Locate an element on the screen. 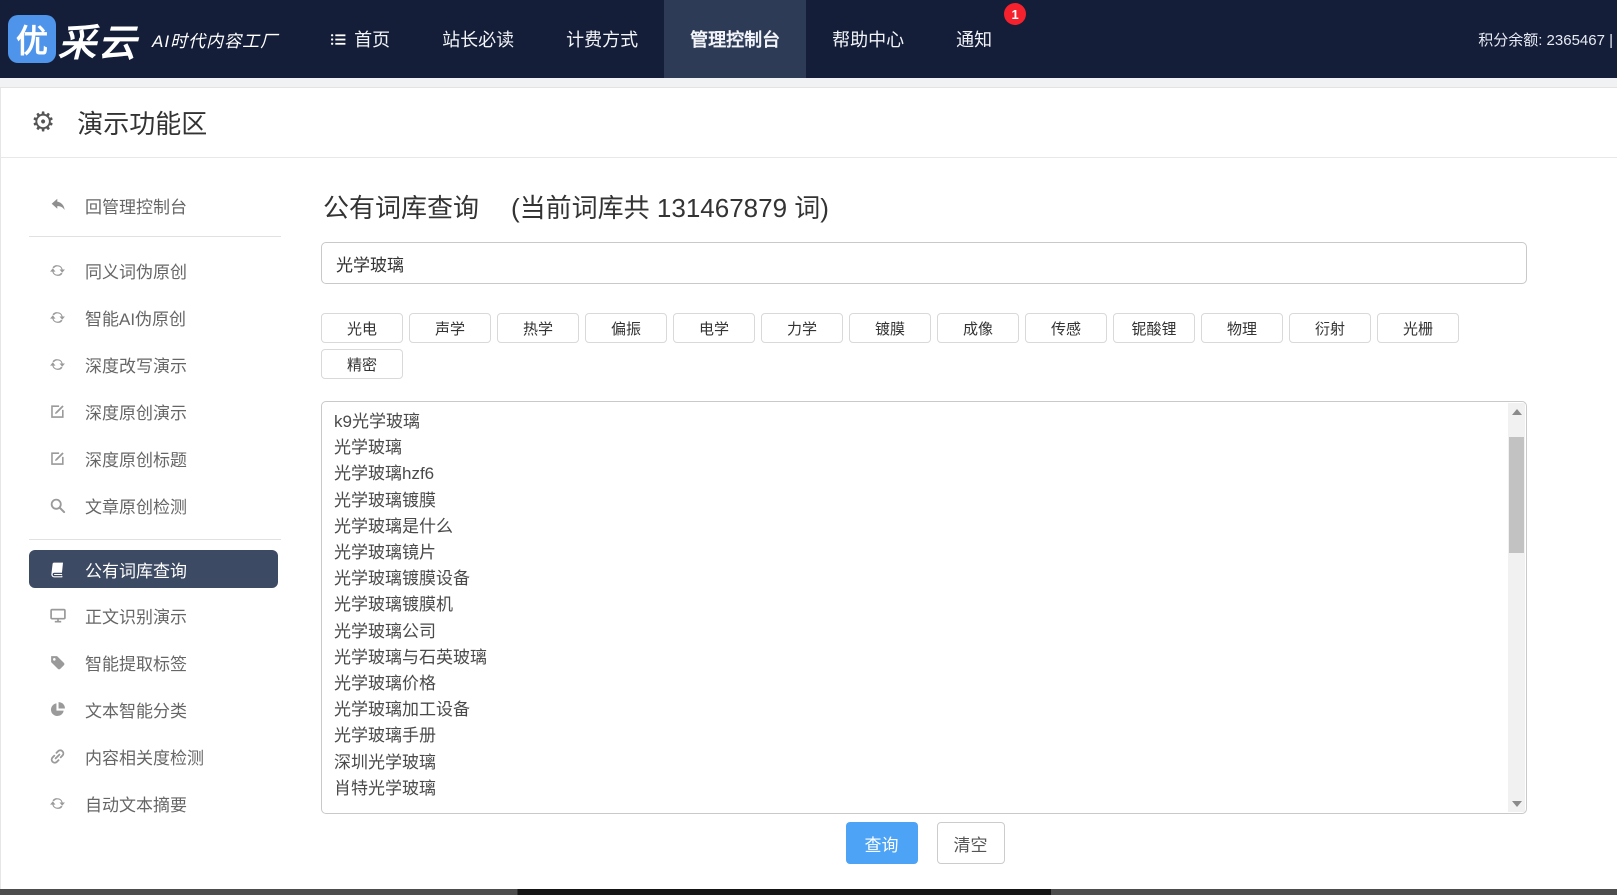 Image resolution: width=1617 pixels, height=895 pixels. tag-button: 衍射 is located at coordinates (1330, 328).